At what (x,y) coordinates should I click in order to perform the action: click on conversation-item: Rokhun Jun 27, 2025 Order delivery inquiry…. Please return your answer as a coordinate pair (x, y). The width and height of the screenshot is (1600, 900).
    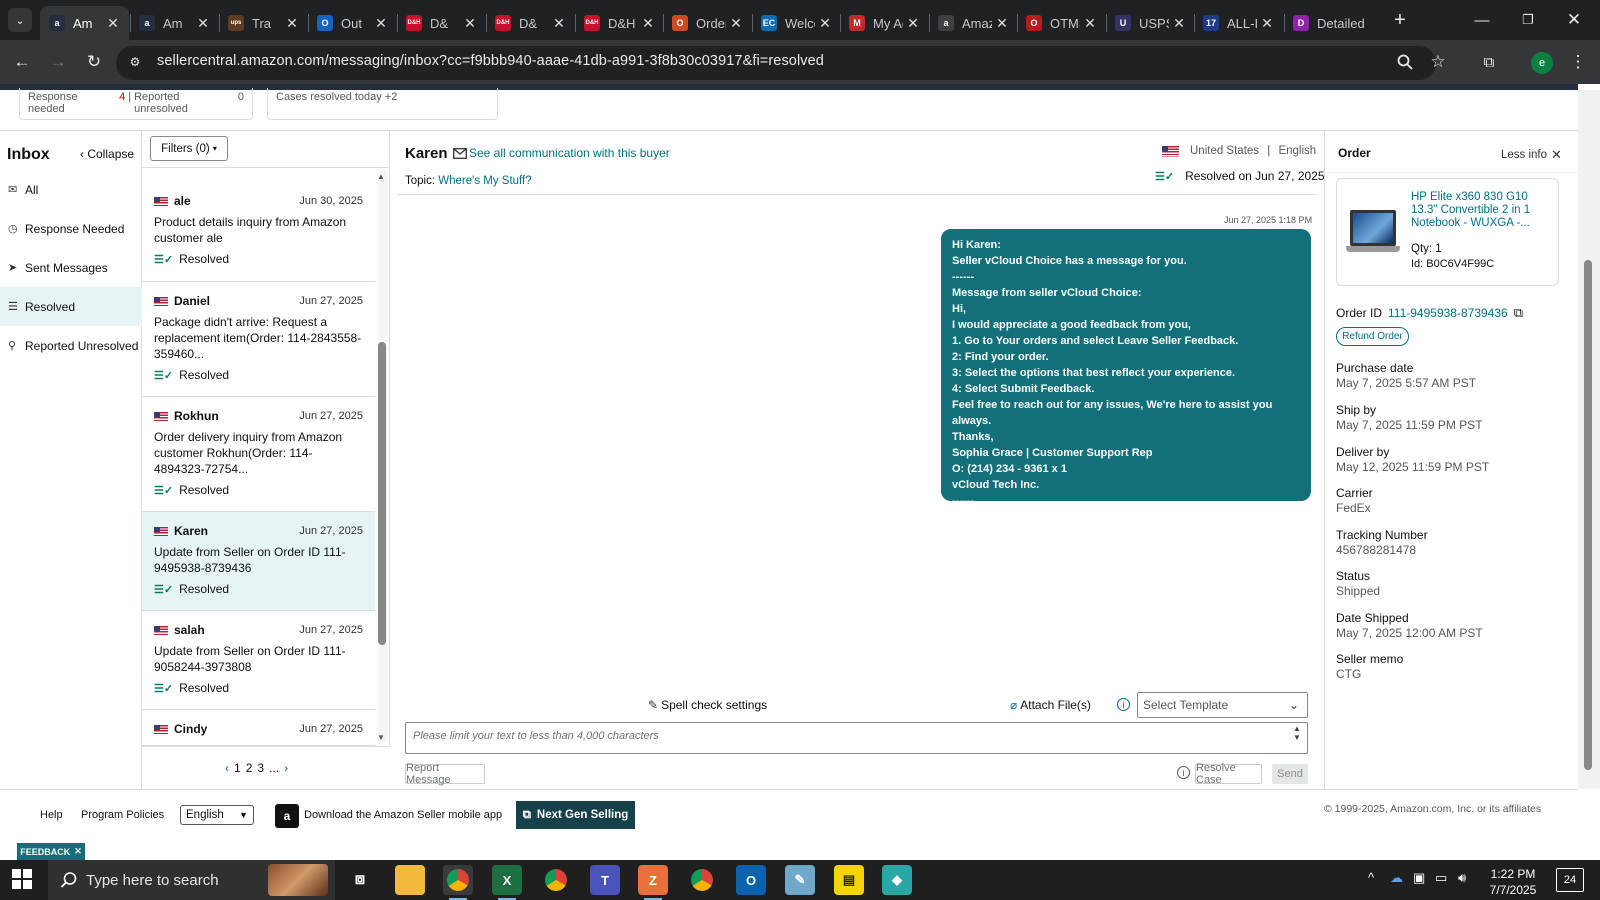
    Looking at the image, I should click on (258, 454).